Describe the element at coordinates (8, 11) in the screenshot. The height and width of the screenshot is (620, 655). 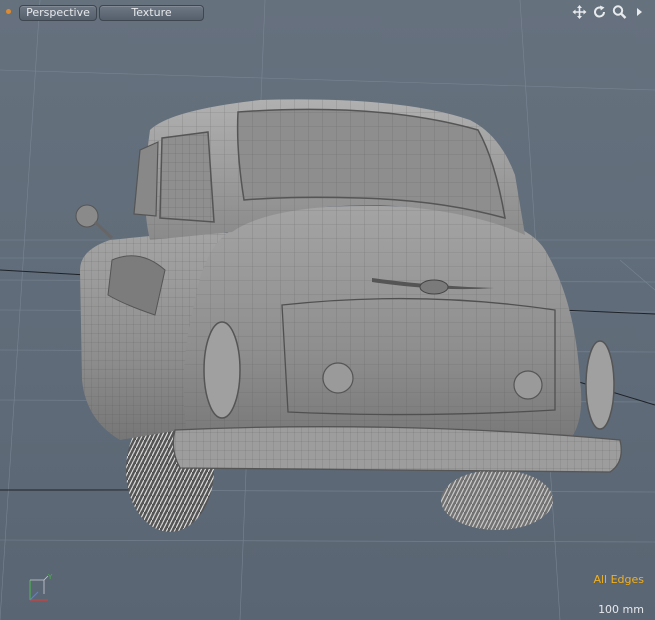
I see `viewport-menu-dot-icon` at that location.